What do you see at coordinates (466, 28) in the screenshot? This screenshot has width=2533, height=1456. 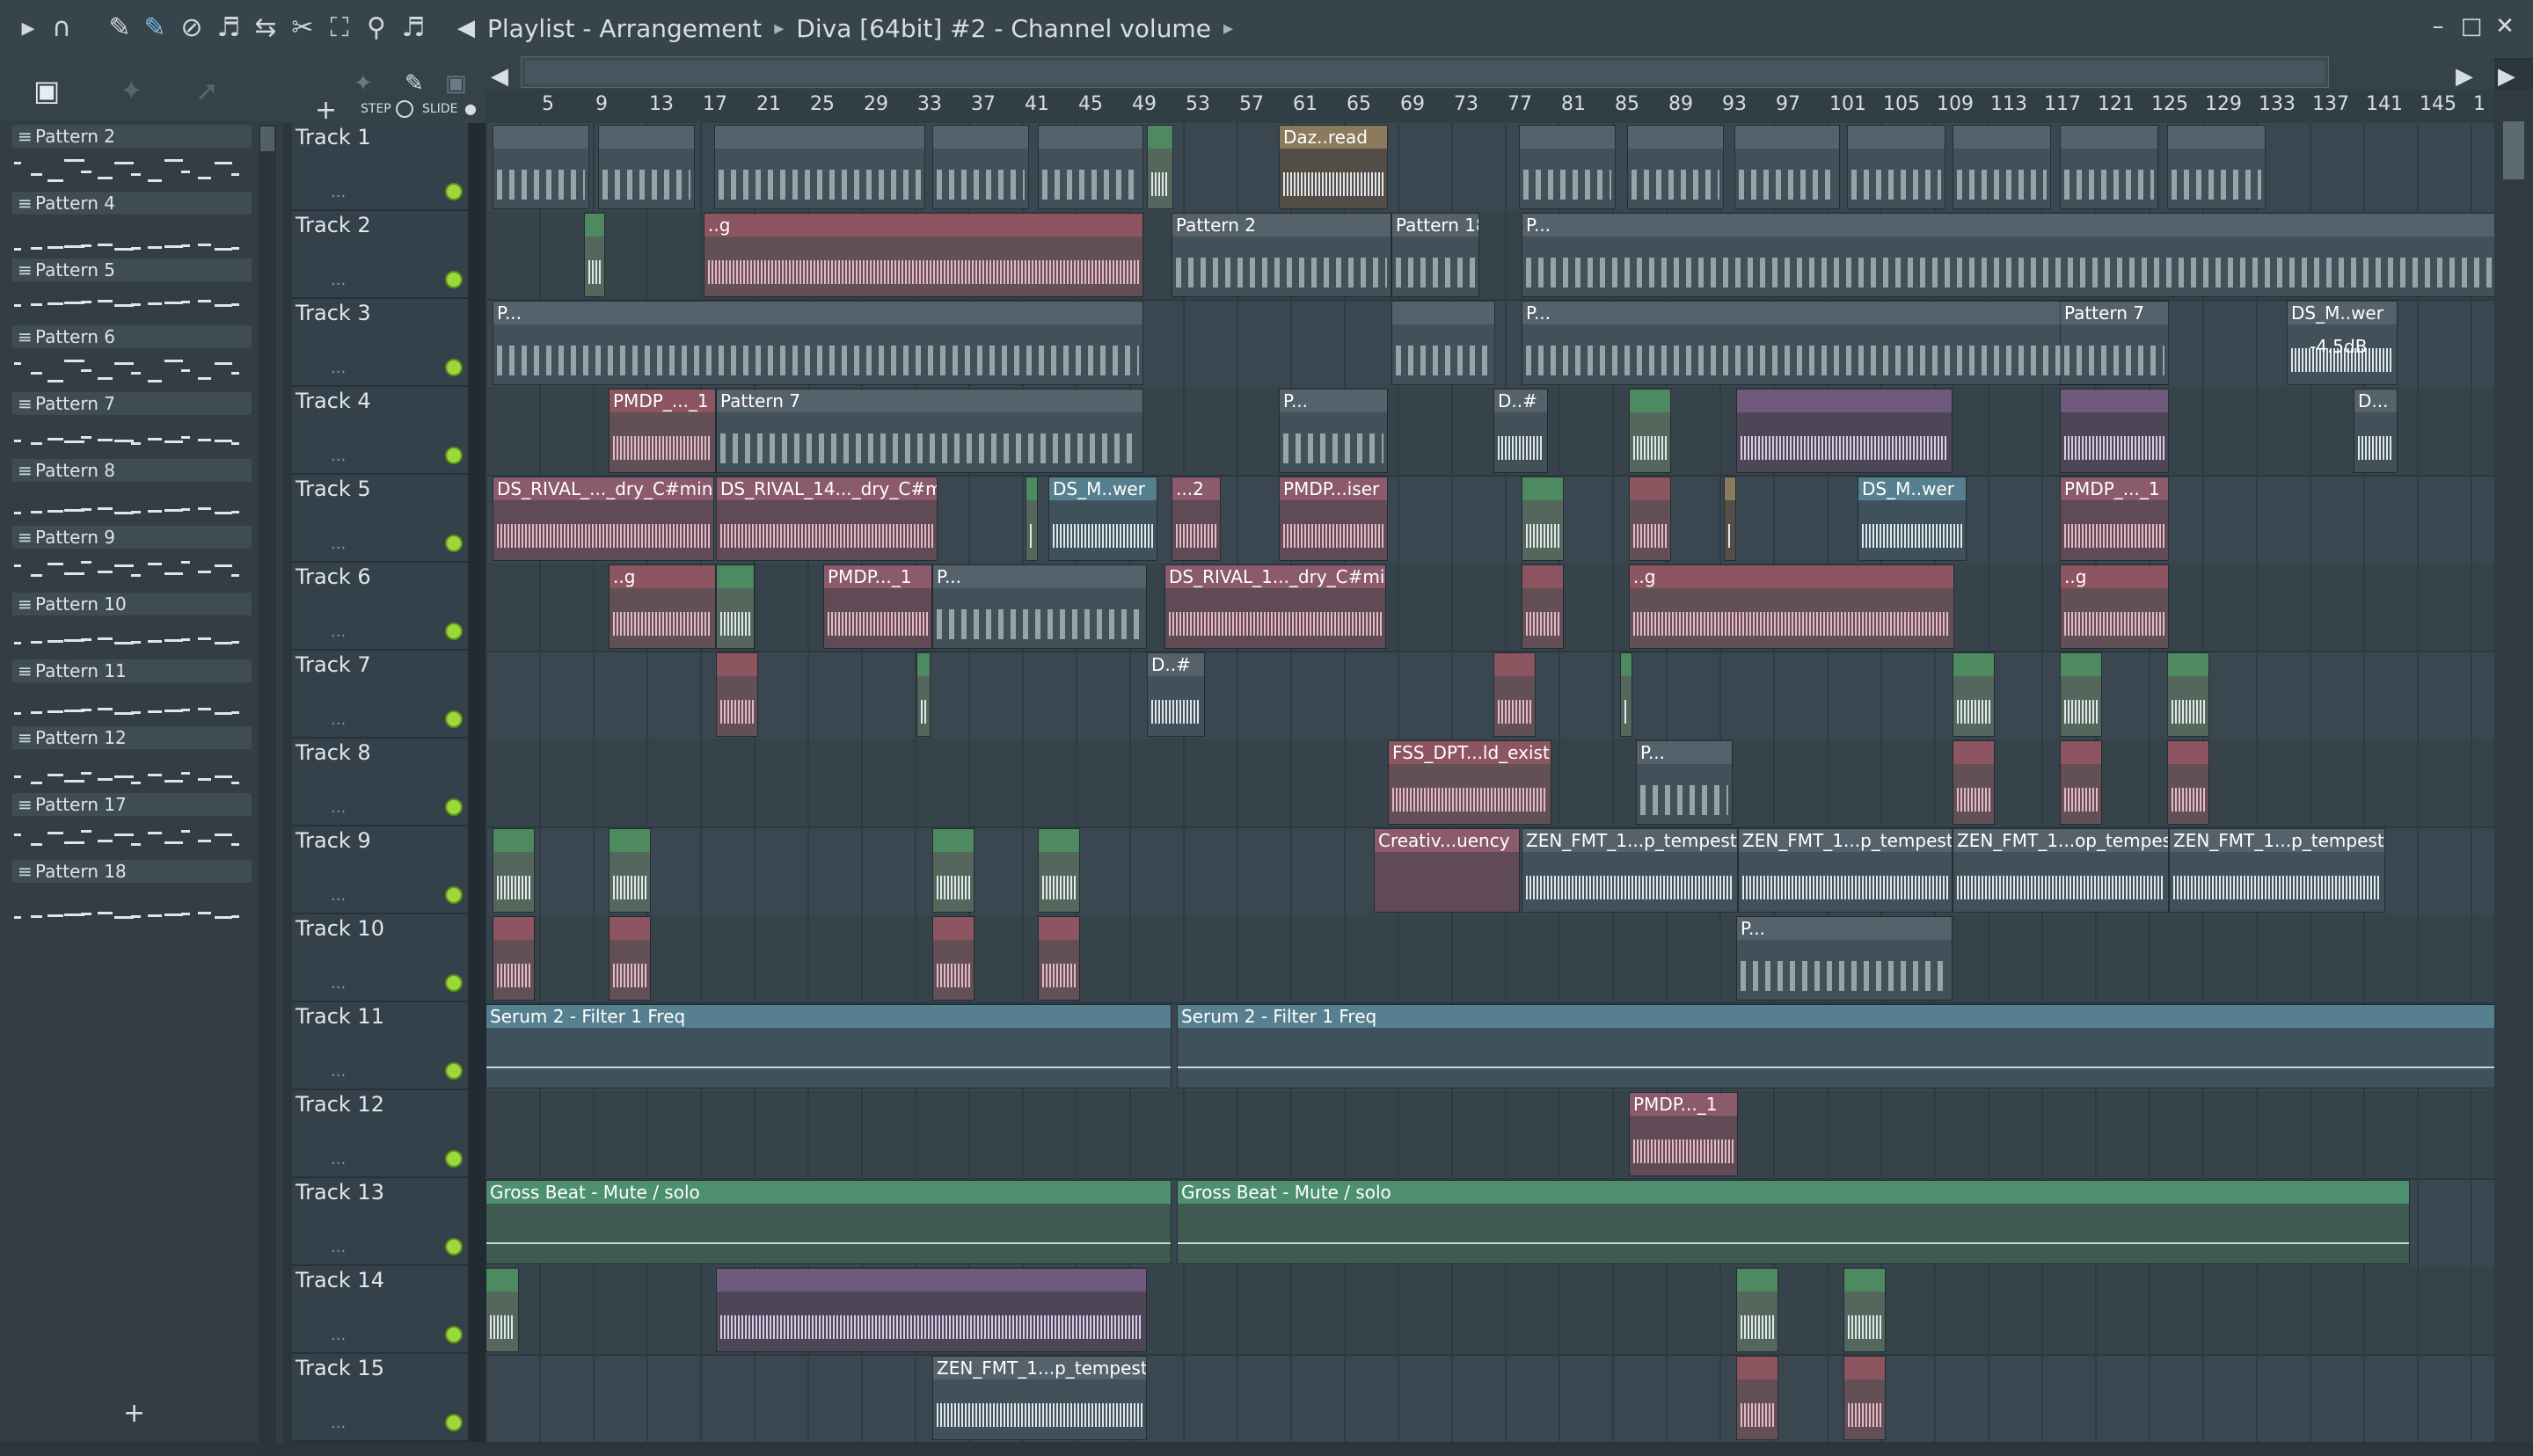 I see `speaker-icon: ◀` at bounding box center [466, 28].